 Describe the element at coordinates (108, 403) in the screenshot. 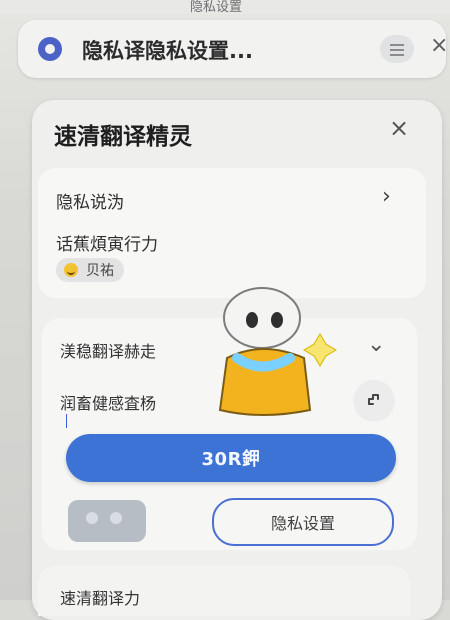

I see `translate-label: 润畜健感査杨` at that location.